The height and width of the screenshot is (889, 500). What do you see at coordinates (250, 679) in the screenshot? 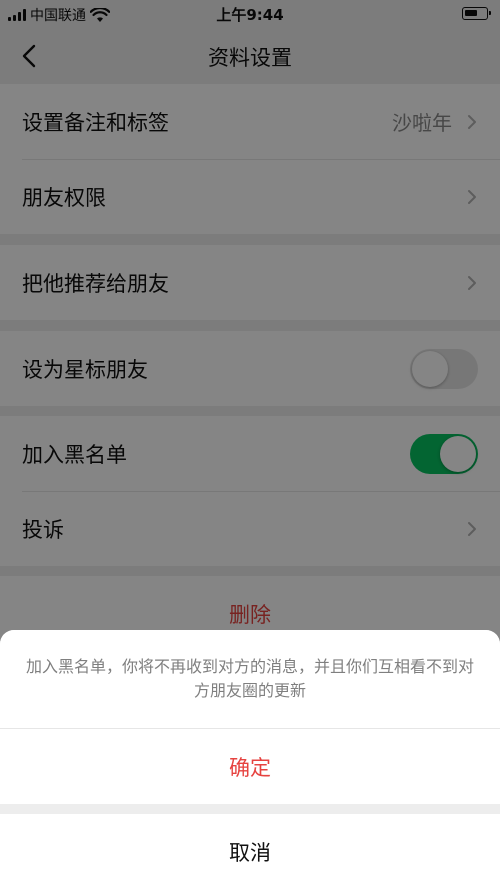
I see `action-sheet-message: 加入黑名单，你将不再收到对方的消息，并且你们互相看不到对方朋友圈的更新` at bounding box center [250, 679].